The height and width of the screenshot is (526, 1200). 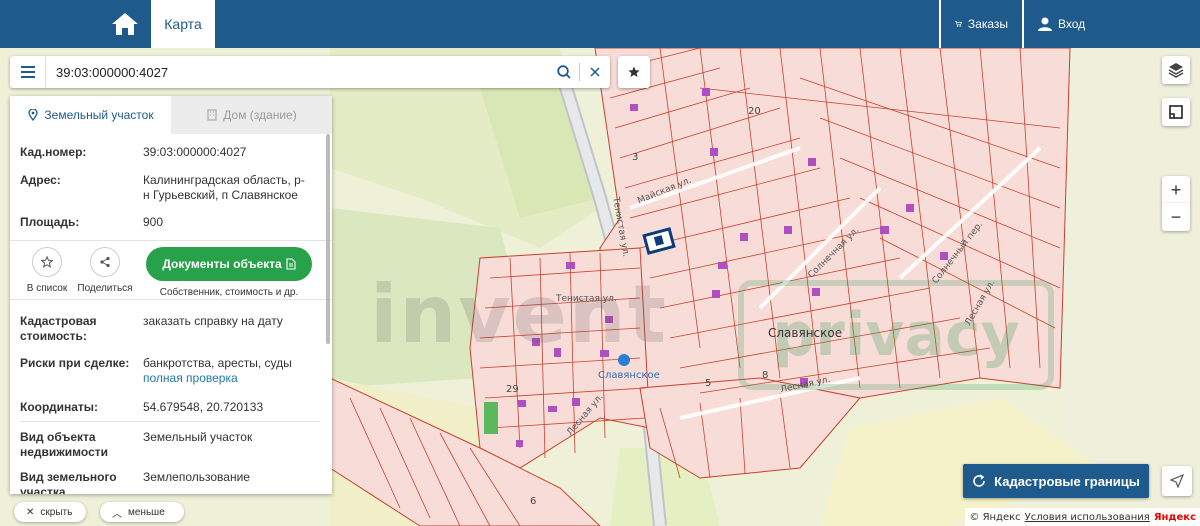 I want to click on pin-icon, so click(x=33, y=115).